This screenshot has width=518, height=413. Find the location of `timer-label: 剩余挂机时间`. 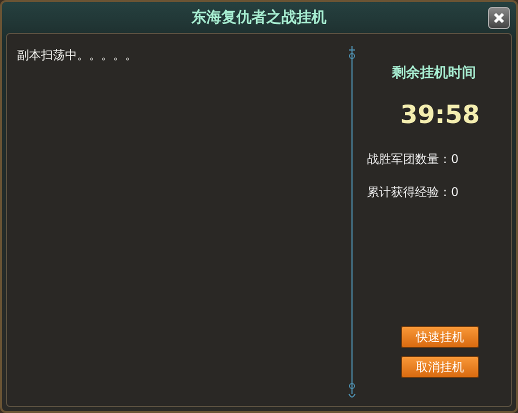

timer-label: 剩余挂机时间 is located at coordinates (434, 73).